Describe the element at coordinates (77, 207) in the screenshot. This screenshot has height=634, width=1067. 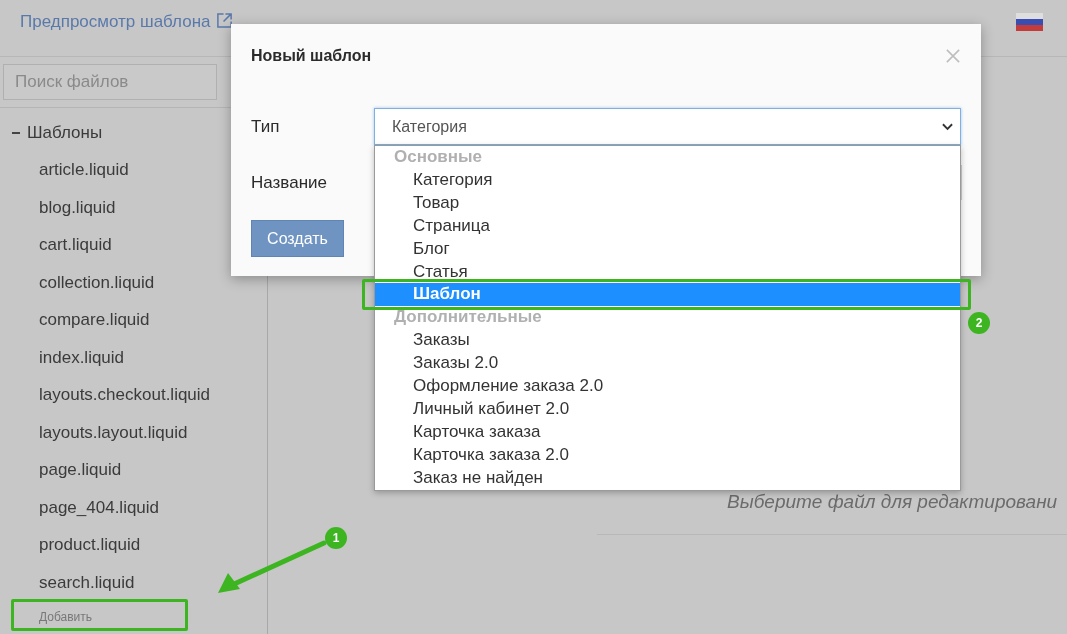
I see `file-item: blog.liquid` at that location.